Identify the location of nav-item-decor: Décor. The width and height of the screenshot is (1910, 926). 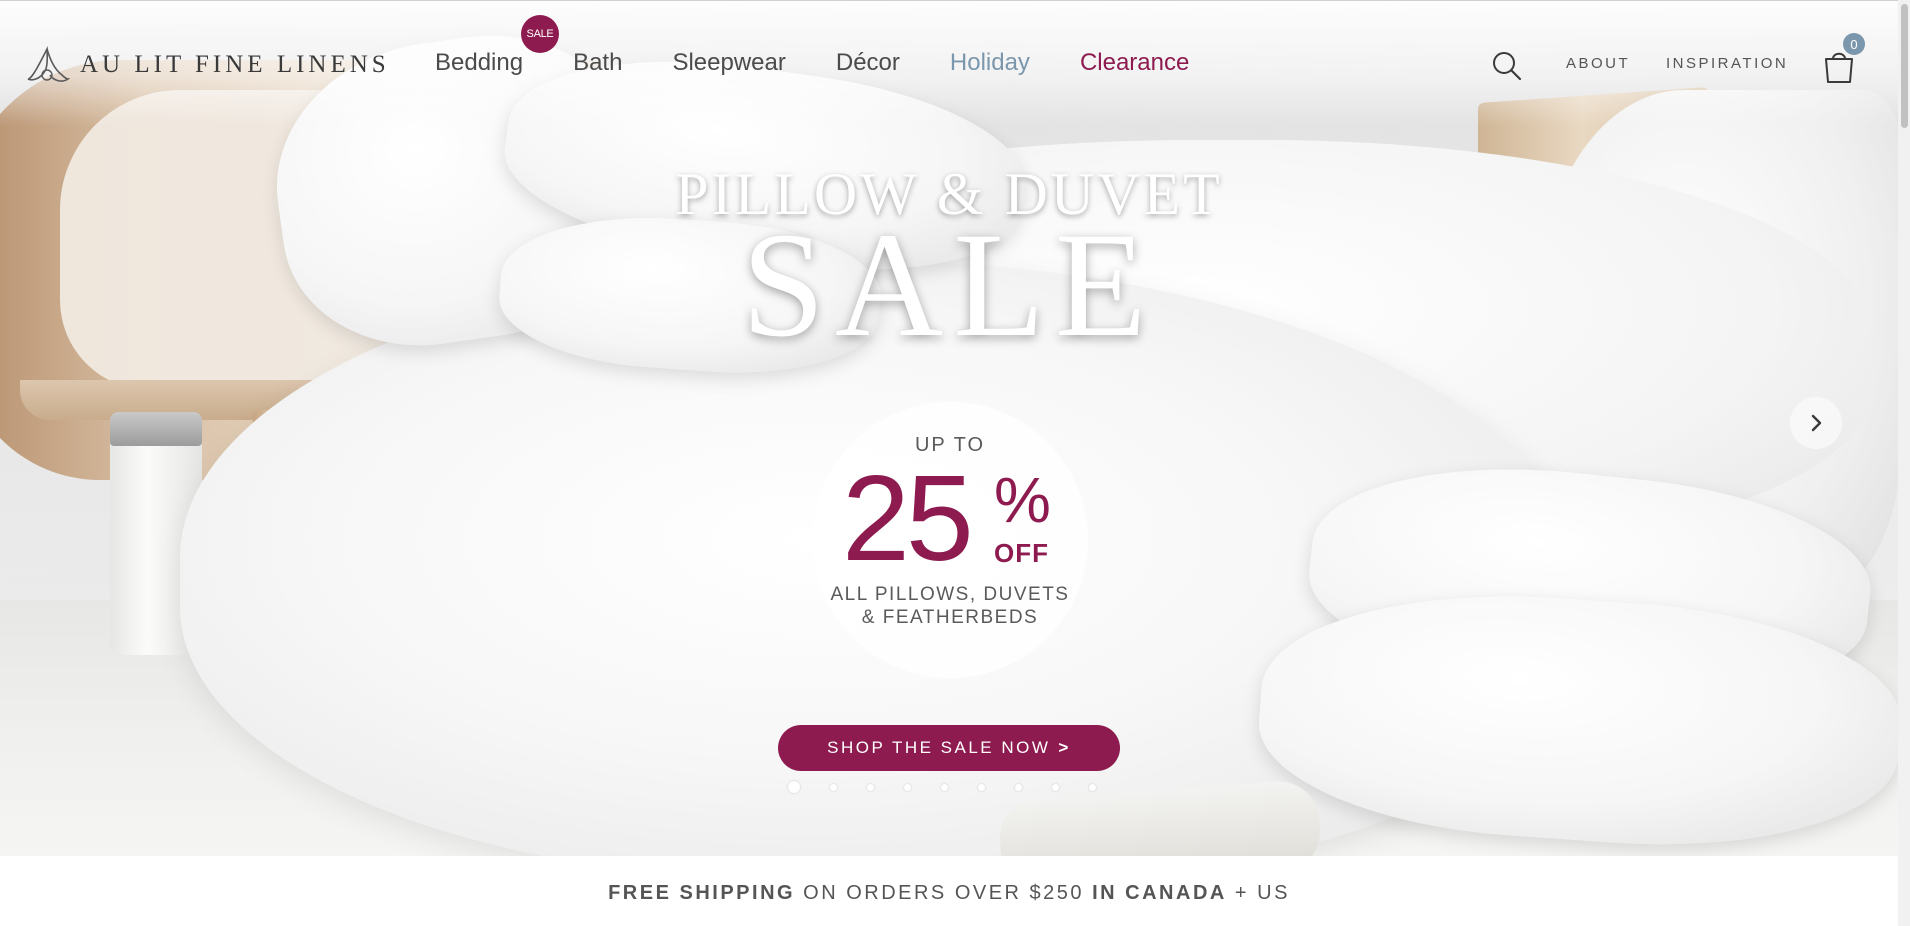
(868, 63).